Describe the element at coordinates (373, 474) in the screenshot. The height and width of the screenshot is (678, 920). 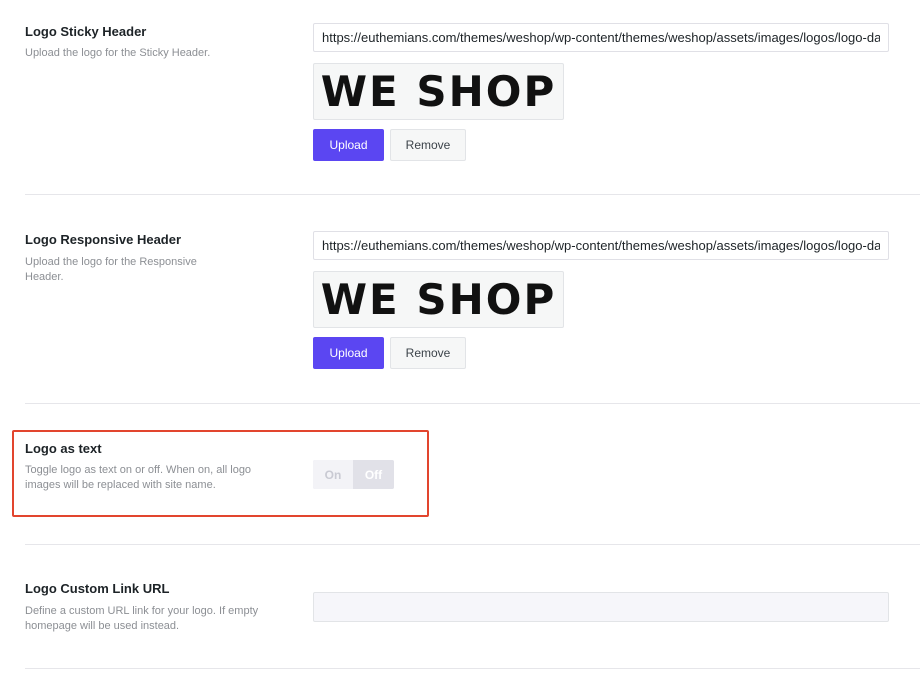
I see `toggle-off-option: Off` at that location.